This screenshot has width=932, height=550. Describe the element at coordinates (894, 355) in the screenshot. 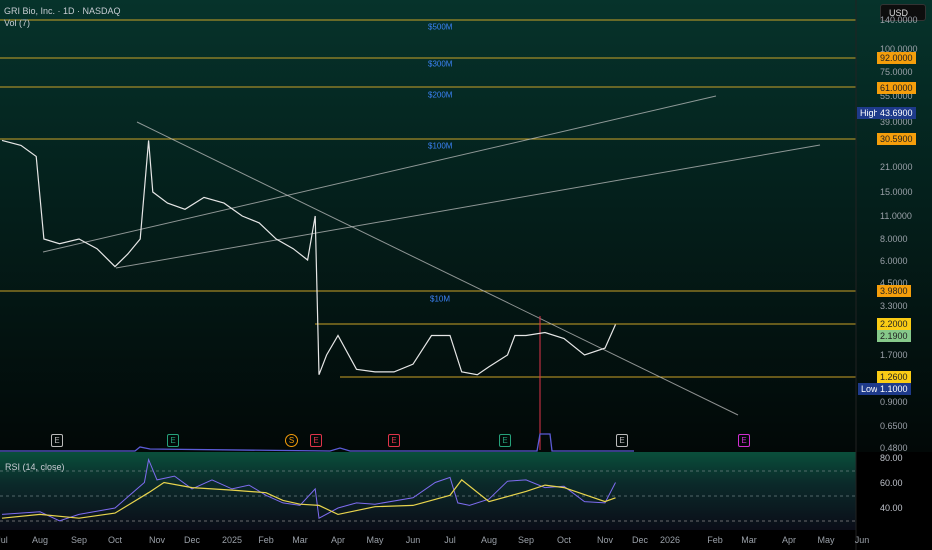

I see `price-tick: 1.7000` at that location.